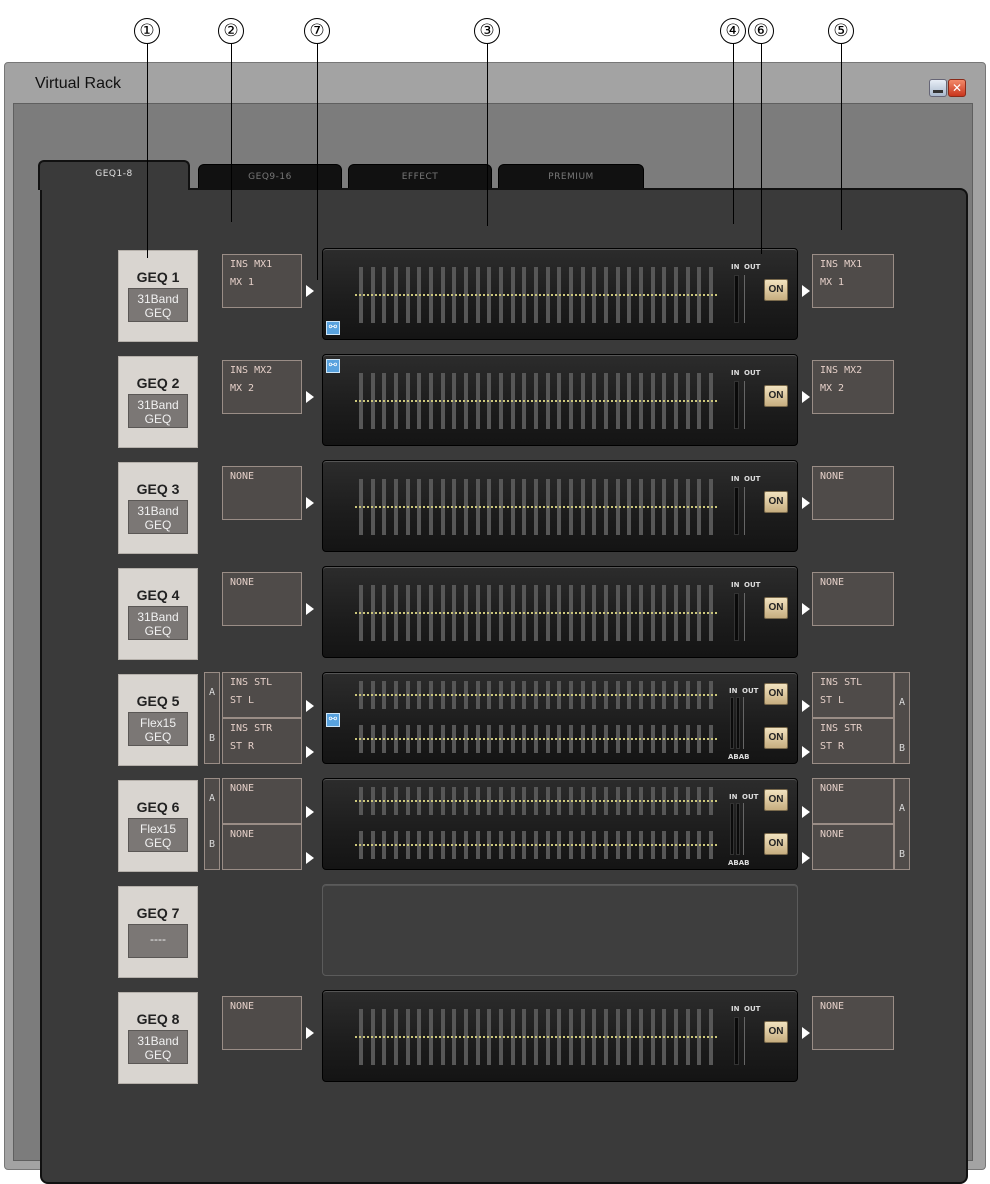 The width and height of the screenshot is (990, 1184). Describe the element at coordinates (776, 694) in the screenshot. I see `geq5-on-button-a: ON` at that location.